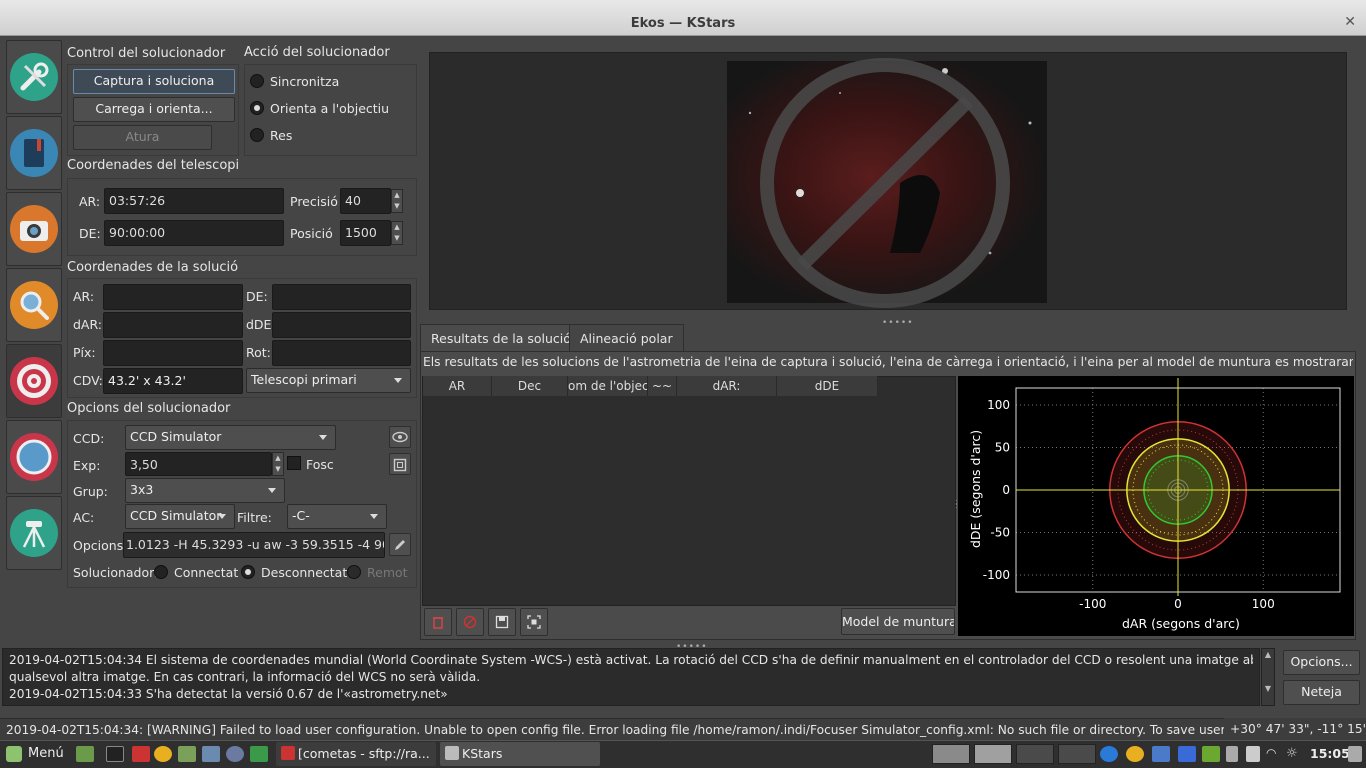  I want to click on ccd-label: CCD:, so click(89, 438).